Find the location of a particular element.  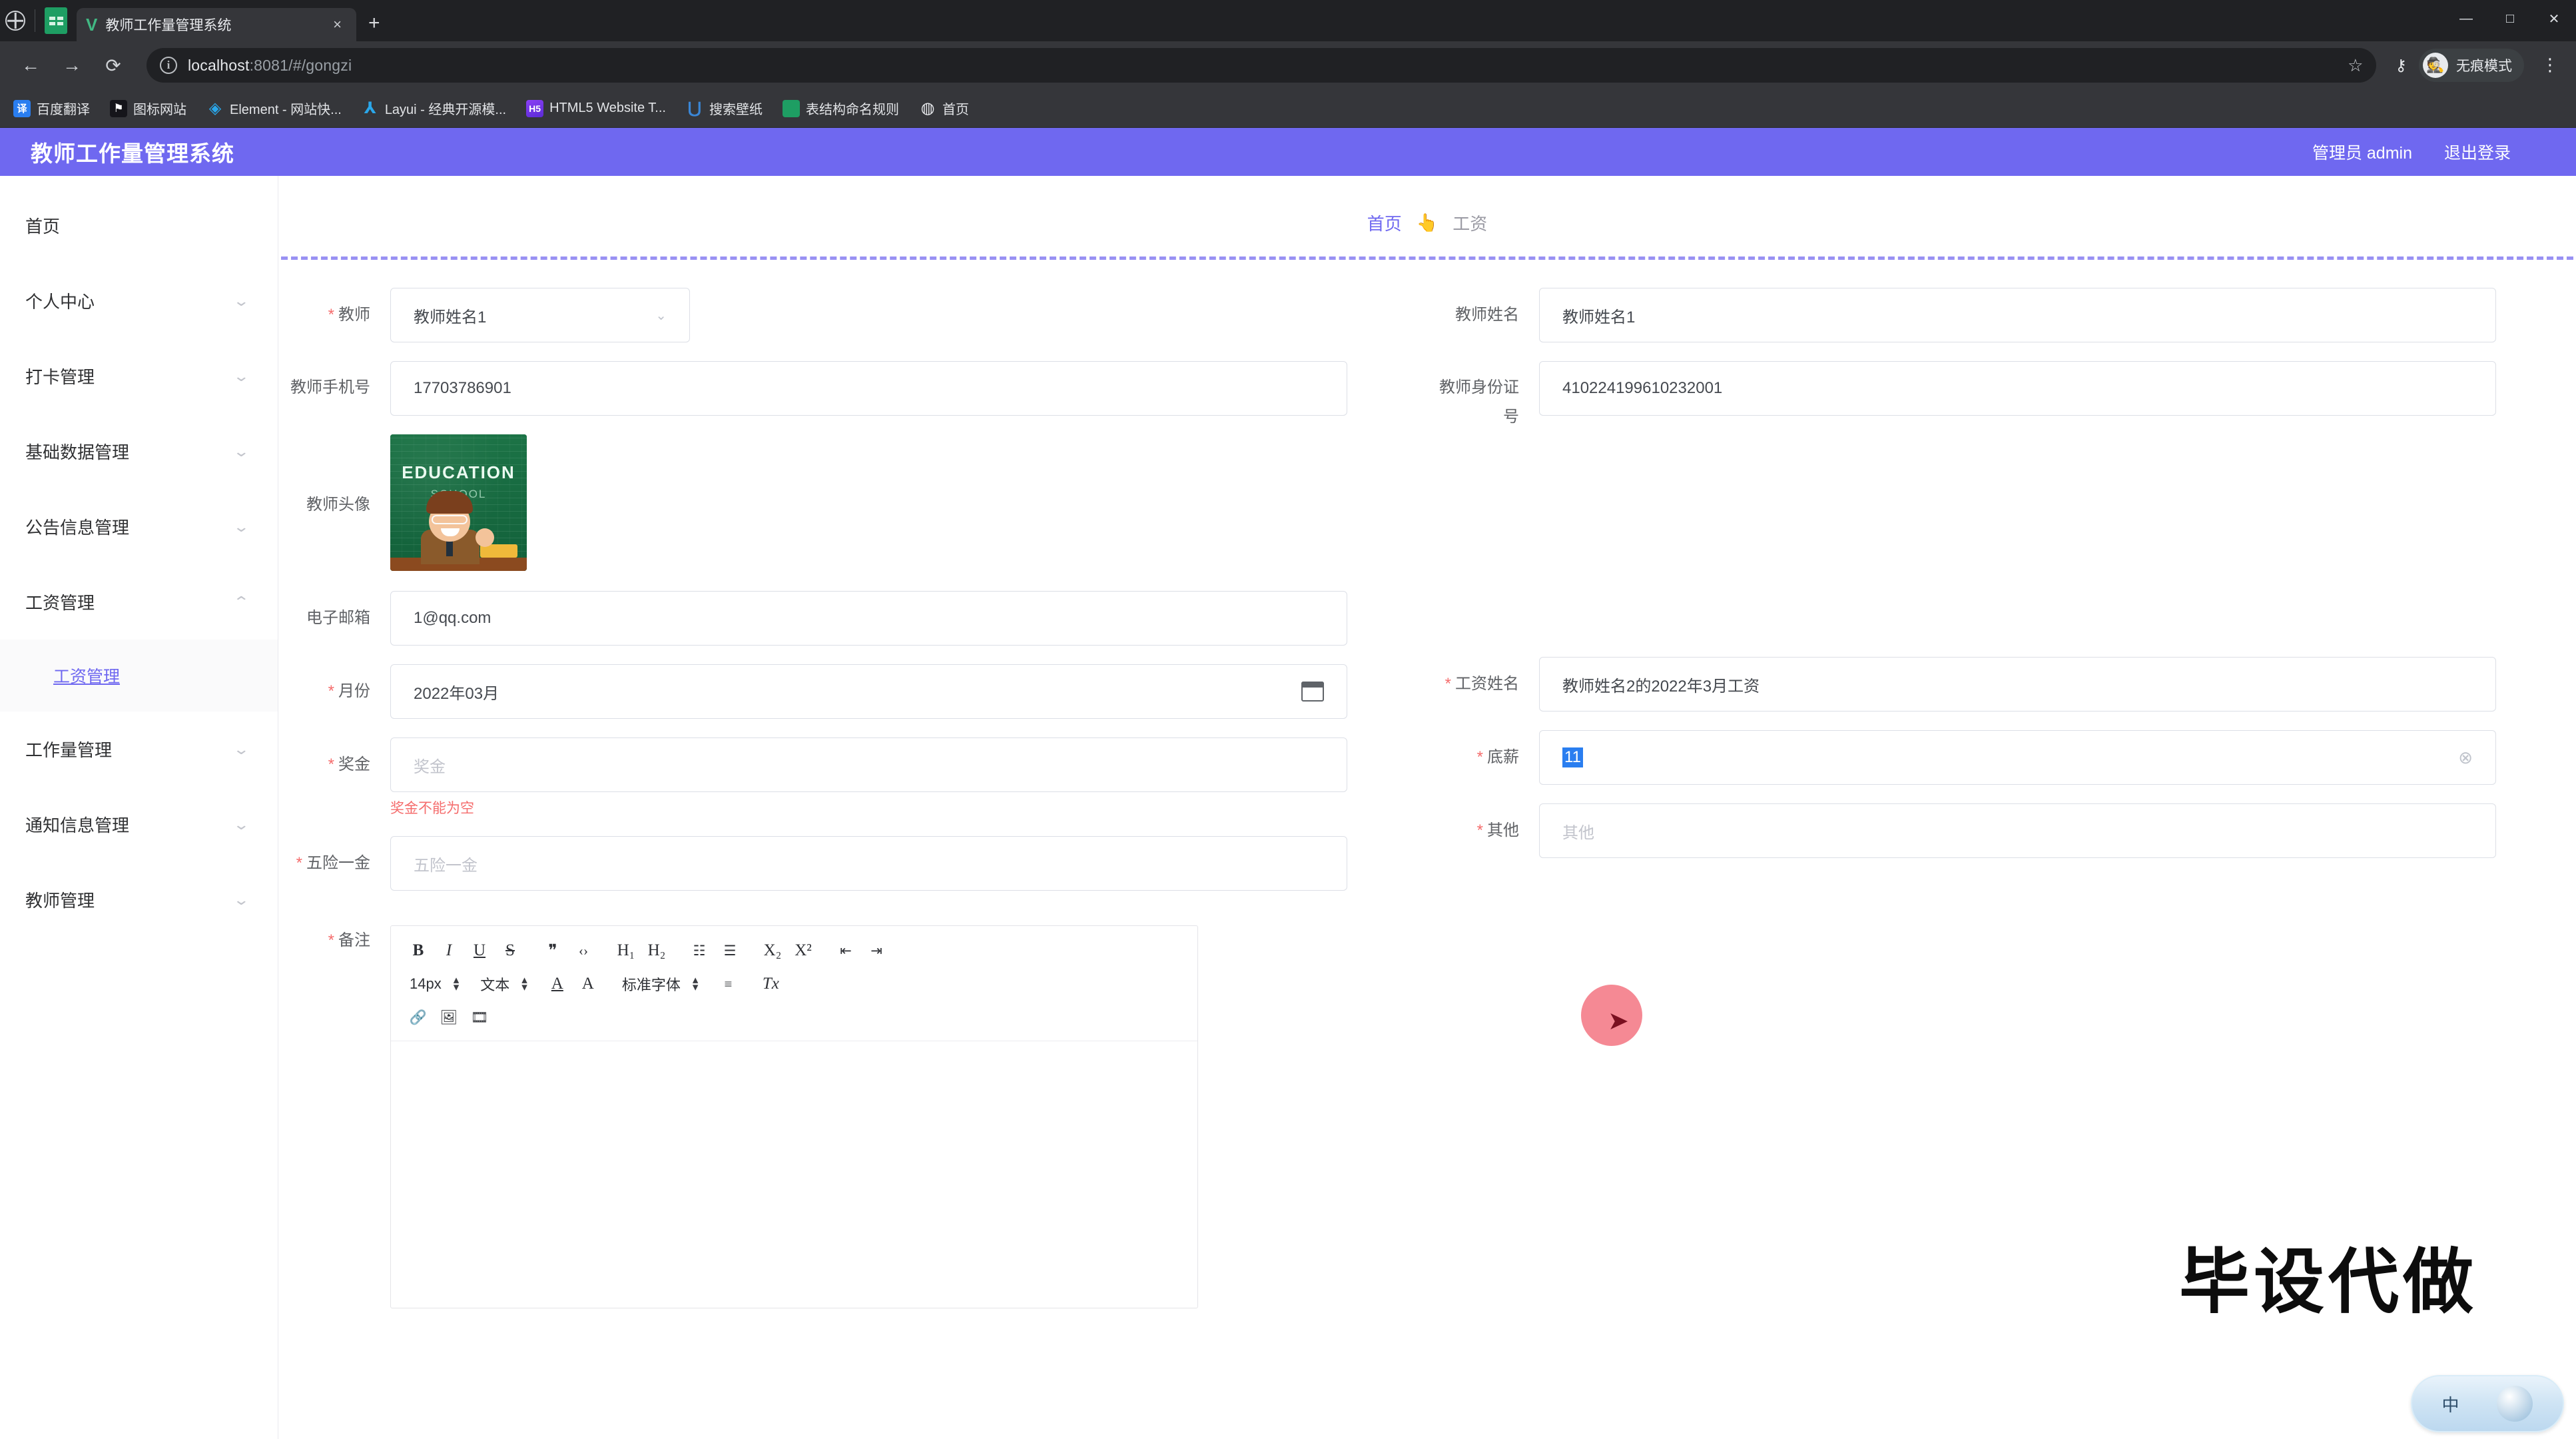

avatar: EDUCATION SCHOOL is located at coordinates (458, 503).